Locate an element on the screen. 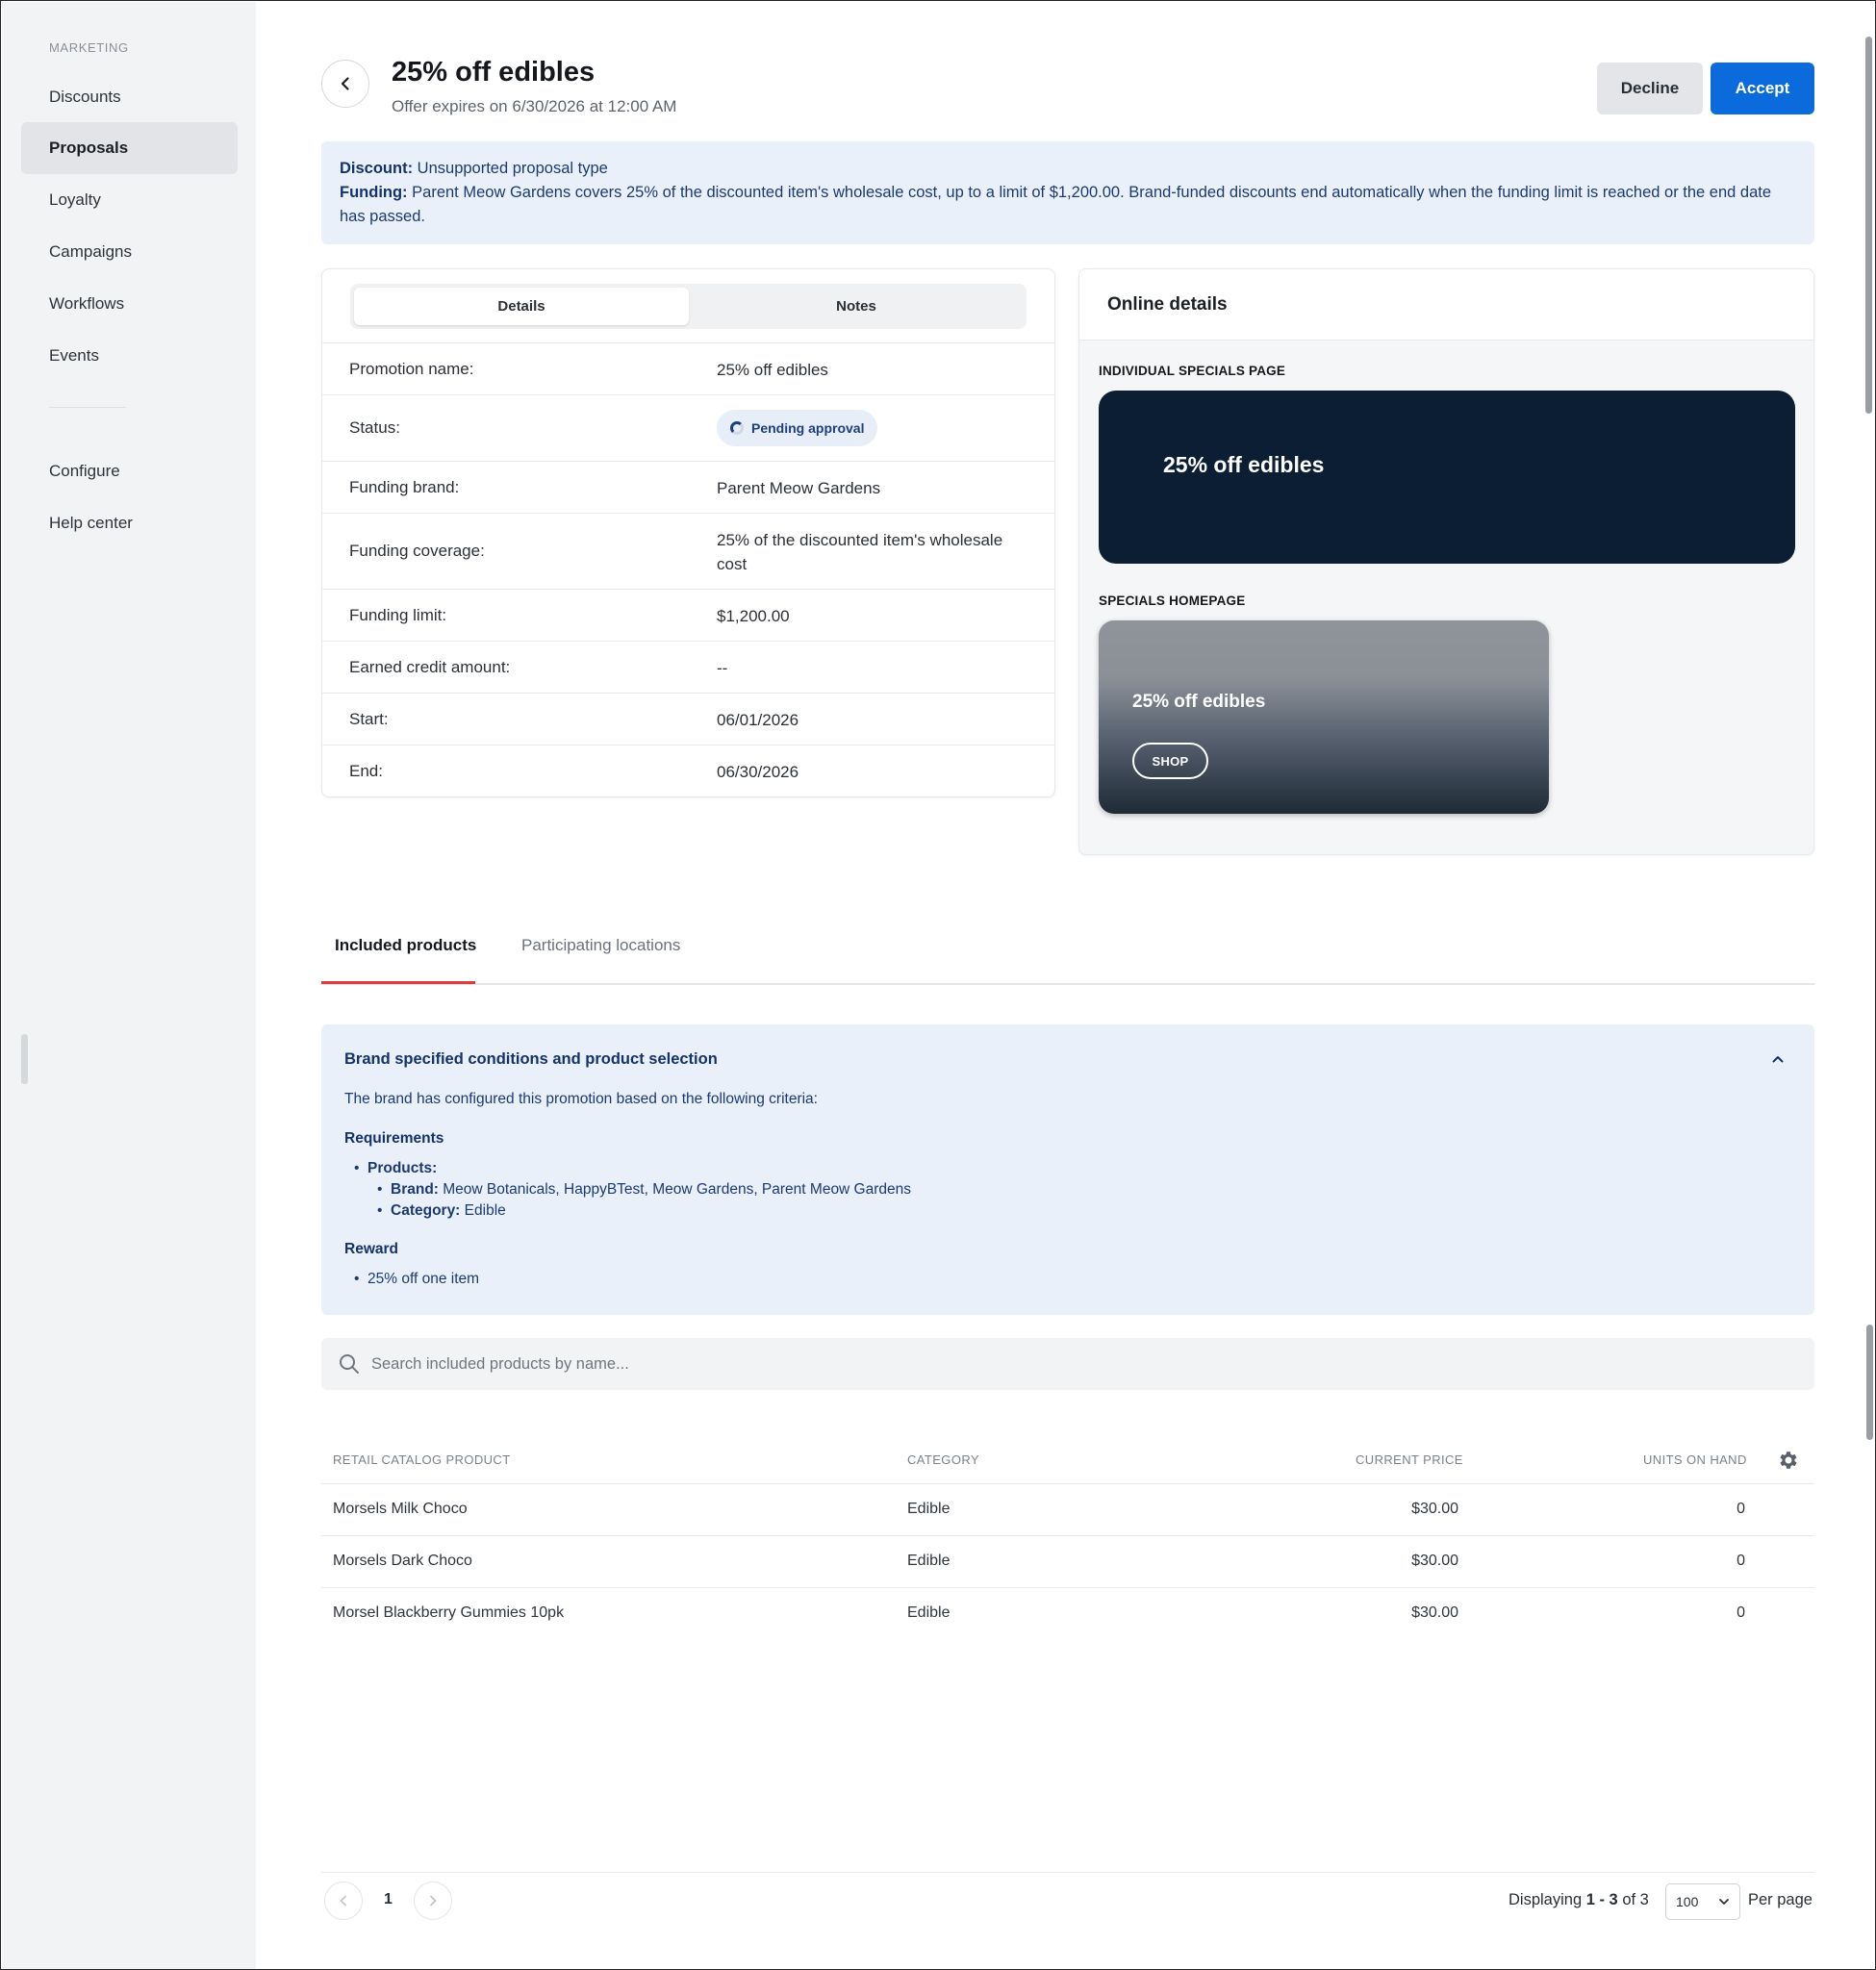 The width and height of the screenshot is (1876, 1970). search-input is located at coordinates (1083, 1364).